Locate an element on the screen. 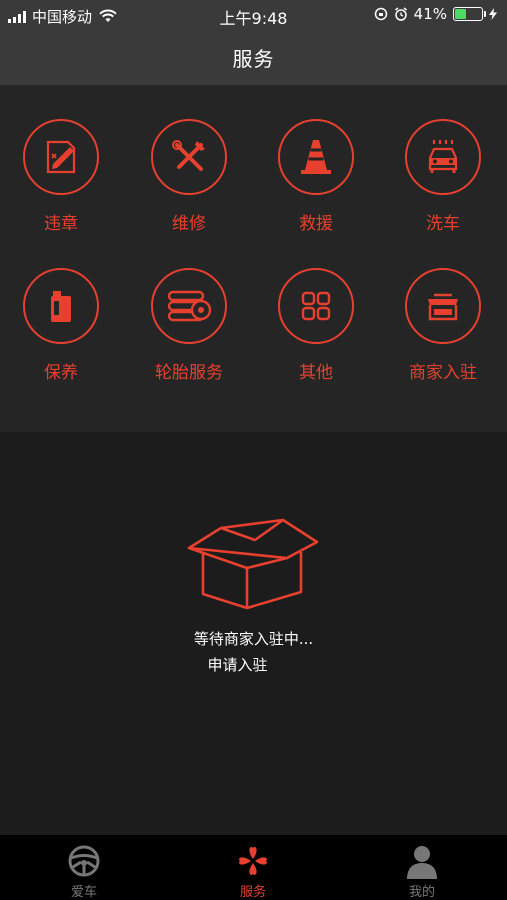  service-label: 违章 is located at coordinates (61, 224).